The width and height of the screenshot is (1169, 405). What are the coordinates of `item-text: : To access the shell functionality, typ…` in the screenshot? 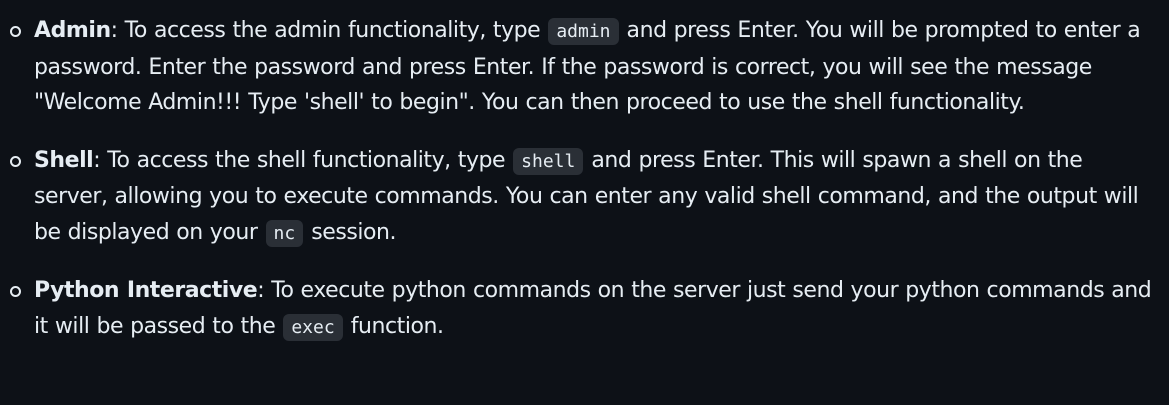 It's located at (303, 160).